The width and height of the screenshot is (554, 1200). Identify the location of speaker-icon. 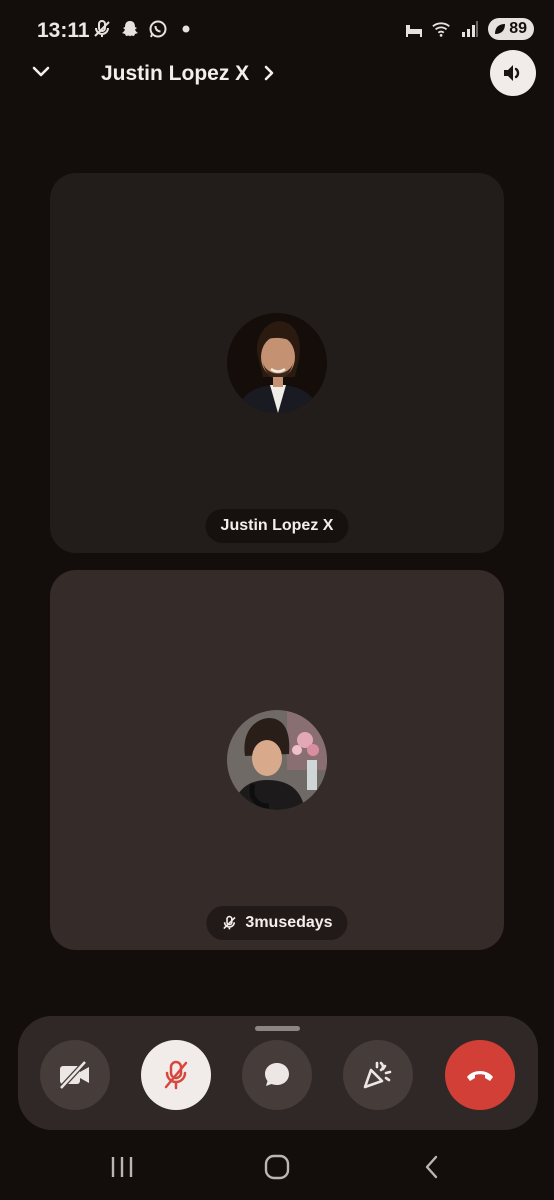
(512, 73).